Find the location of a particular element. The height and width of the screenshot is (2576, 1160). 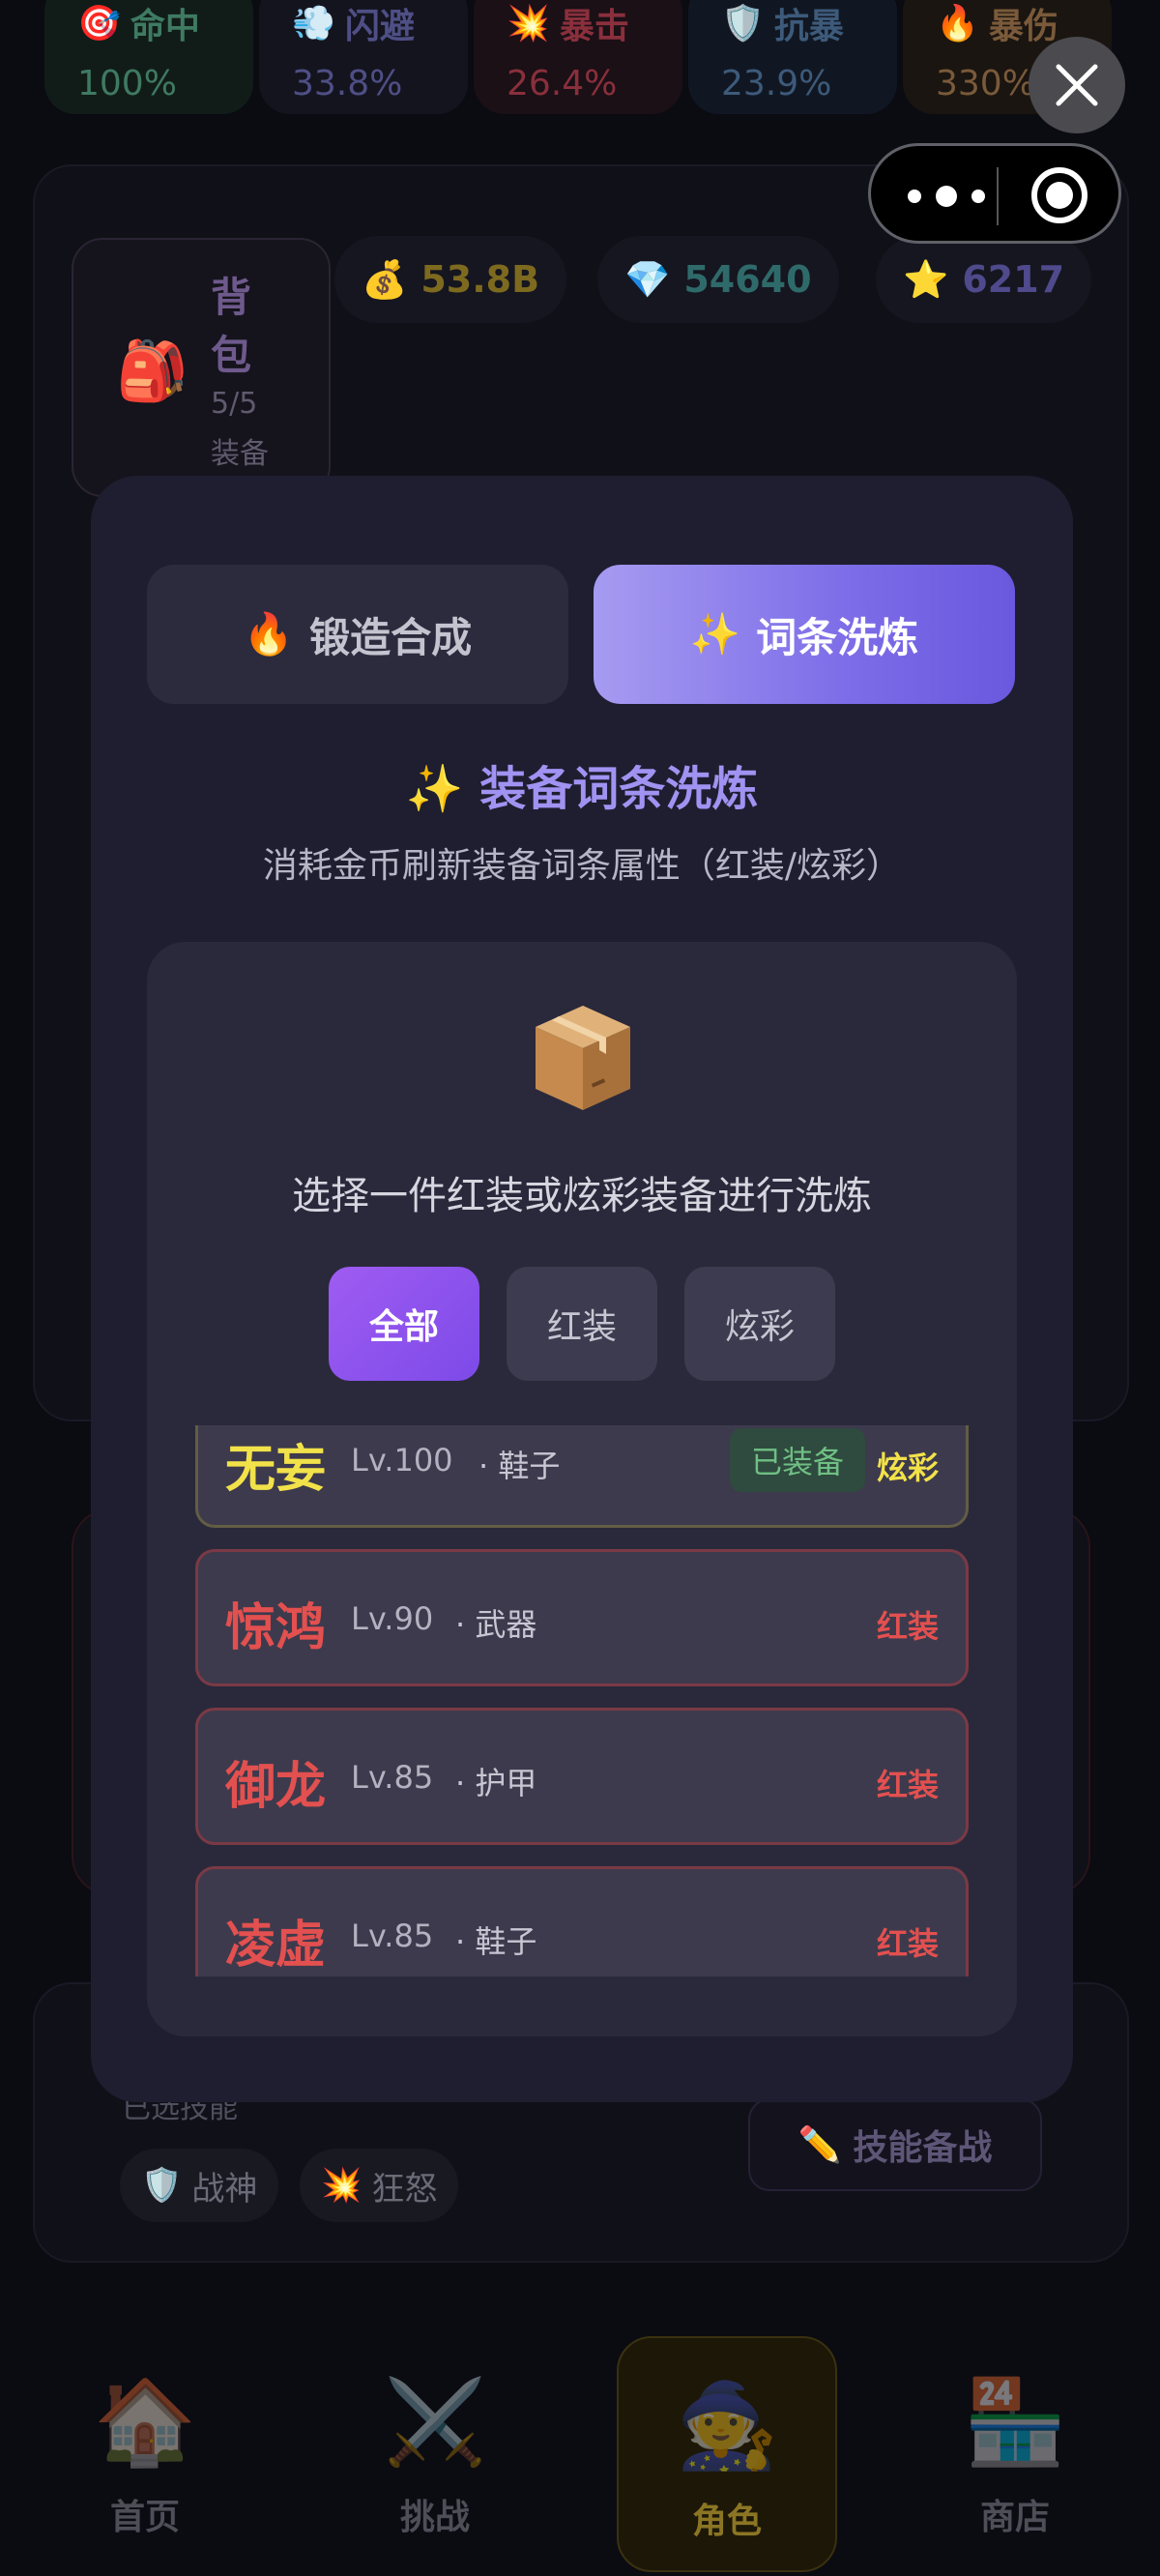

stat-value: 26.4% is located at coordinates (563, 83).